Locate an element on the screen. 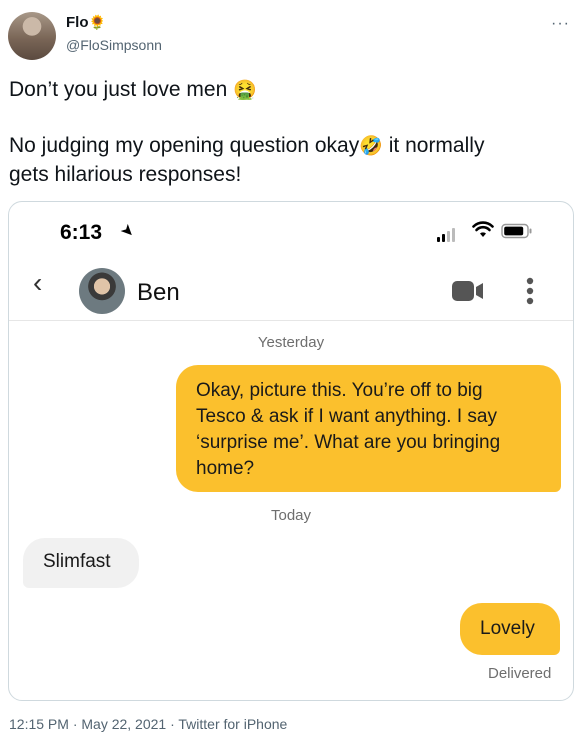  date-divider-yesterday: Yesterday is located at coordinates (291, 342).